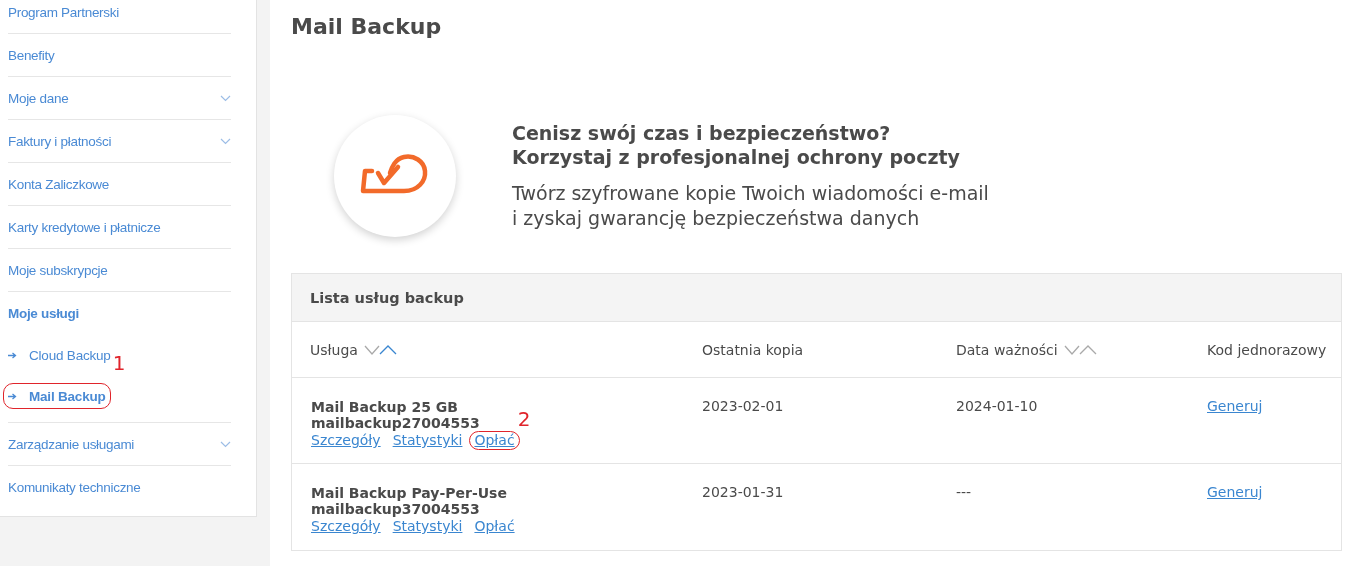 The height and width of the screenshot is (566, 1346). I want to click on banner-description: Twórz szyfrowane kopie Twoich wiadomości e-mail i zyskaj gwarancję bezpieczeństwa danych, so click(750, 206).